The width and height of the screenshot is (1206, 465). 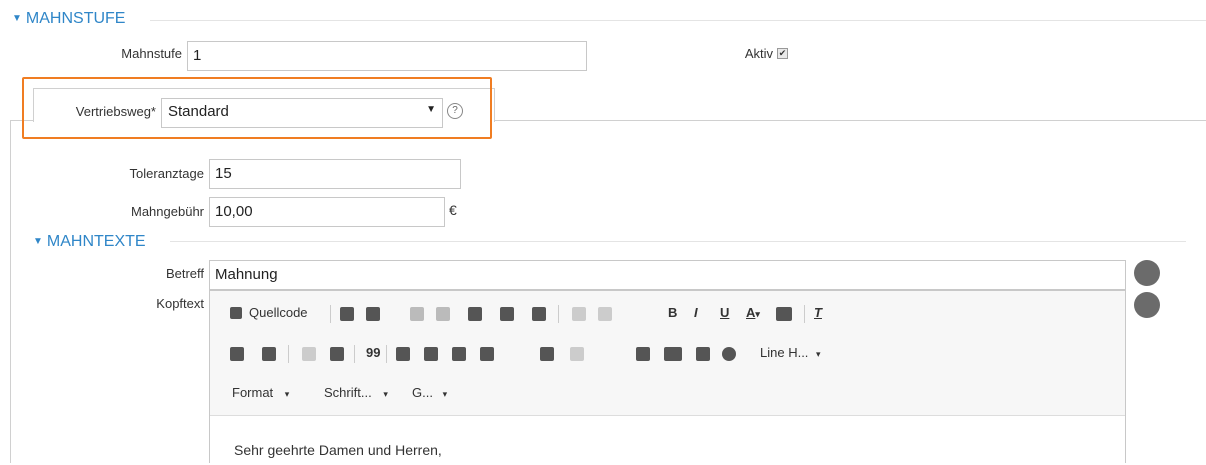 What do you see at coordinates (724, 312) in the screenshot?
I see `underline-button: U` at bounding box center [724, 312].